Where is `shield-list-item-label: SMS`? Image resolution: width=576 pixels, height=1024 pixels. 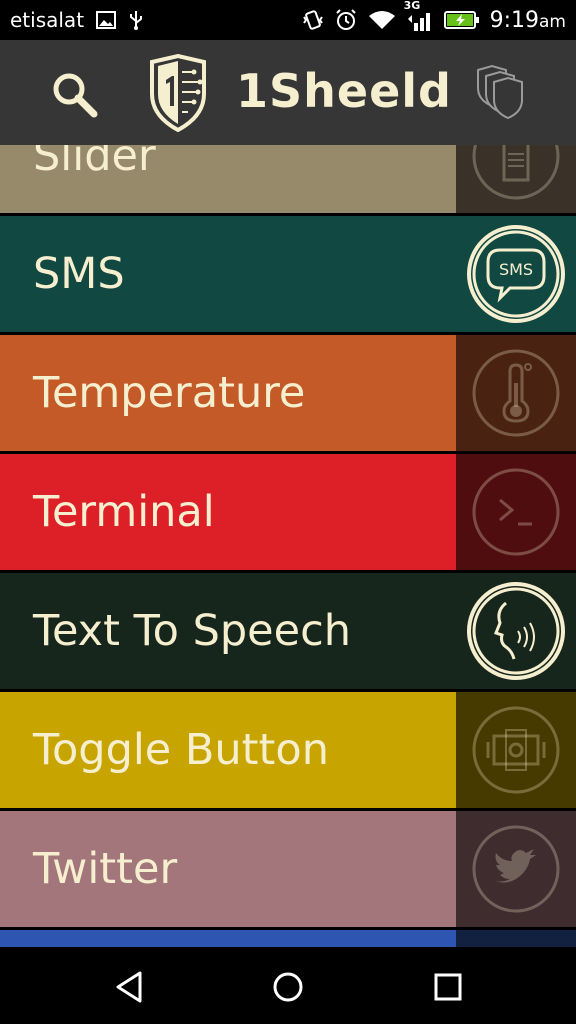
shield-list-item-label: SMS is located at coordinates (79, 274).